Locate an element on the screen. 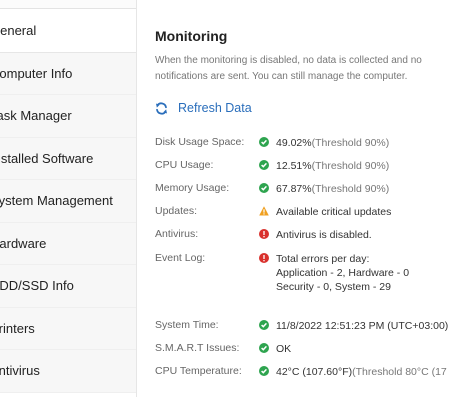  sidebar-item-hdd-ssd-info: HDD/SSD Info is located at coordinates (68, 286).